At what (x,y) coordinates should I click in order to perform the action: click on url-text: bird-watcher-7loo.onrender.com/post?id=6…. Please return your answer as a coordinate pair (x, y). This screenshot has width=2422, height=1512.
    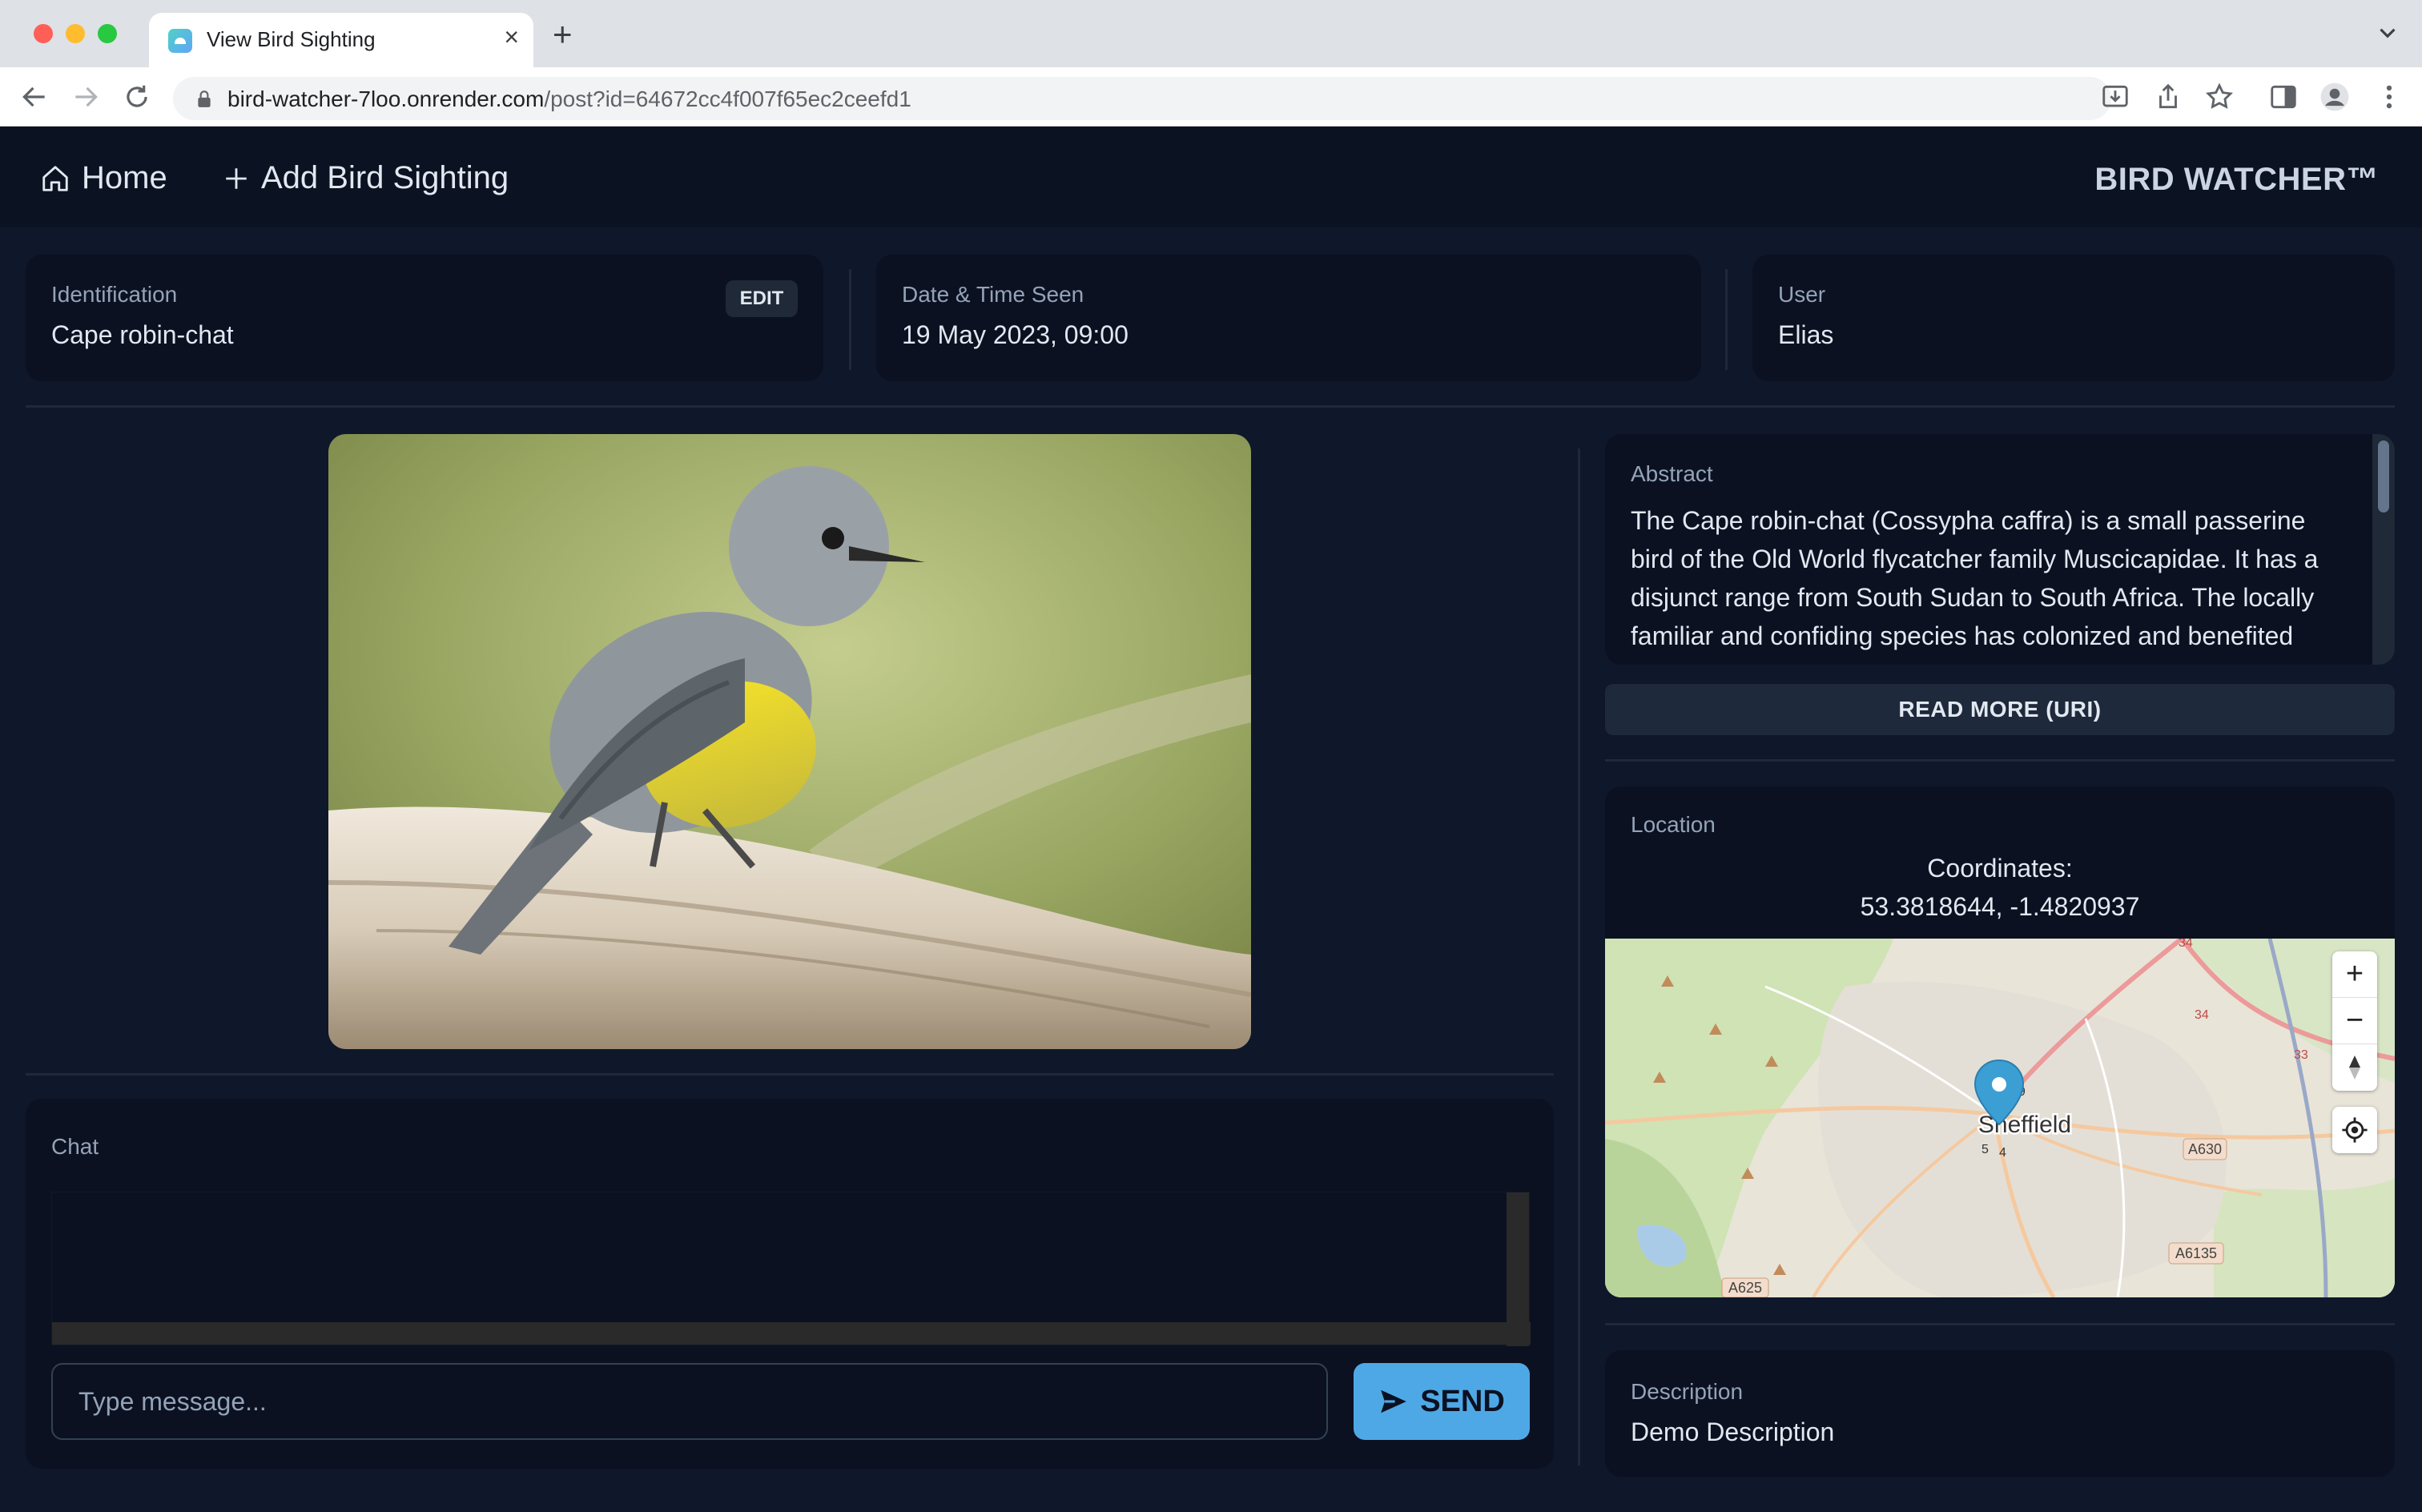
    Looking at the image, I should click on (569, 99).